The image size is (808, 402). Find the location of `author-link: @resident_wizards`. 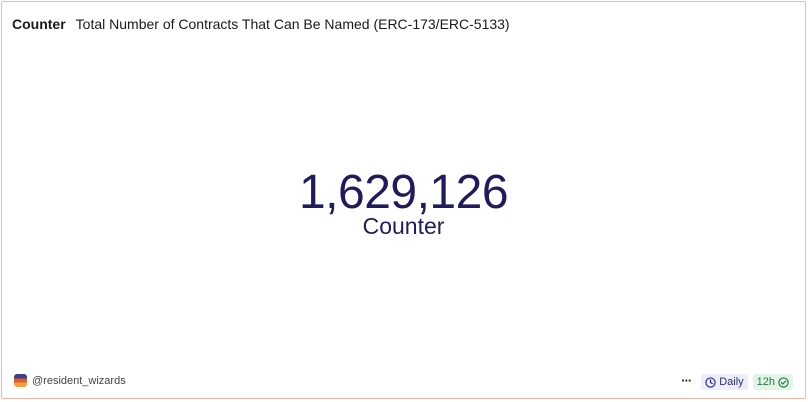

author-link: @resident_wizards is located at coordinates (70, 380).